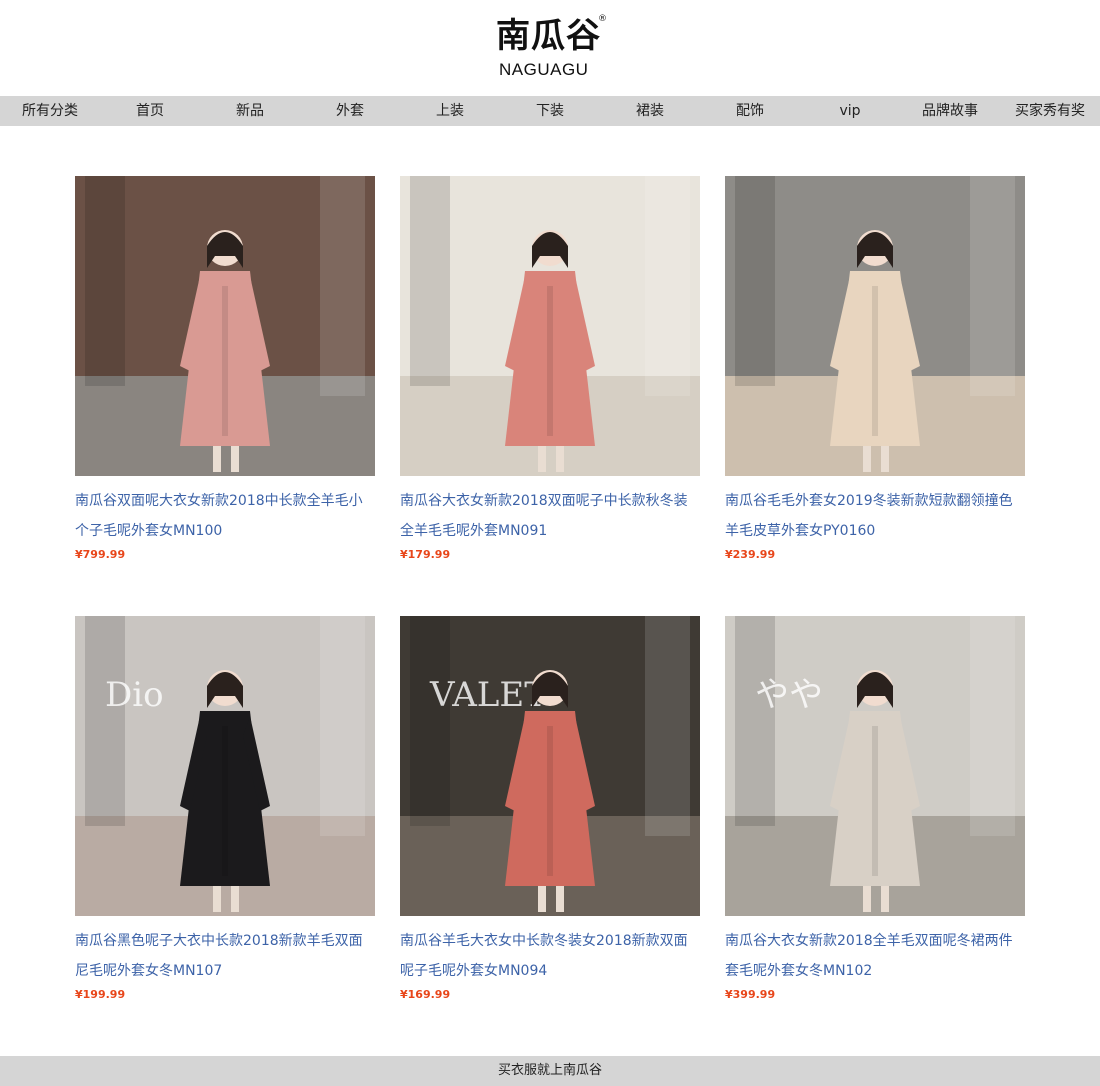 The image size is (1100, 1086). Describe the element at coordinates (875, 516) in the screenshot. I see `product-title: 南瓜谷毛毛外套女2019冬装新款短款翻领撞色羊毛皮草外套女PY0160` at that location.